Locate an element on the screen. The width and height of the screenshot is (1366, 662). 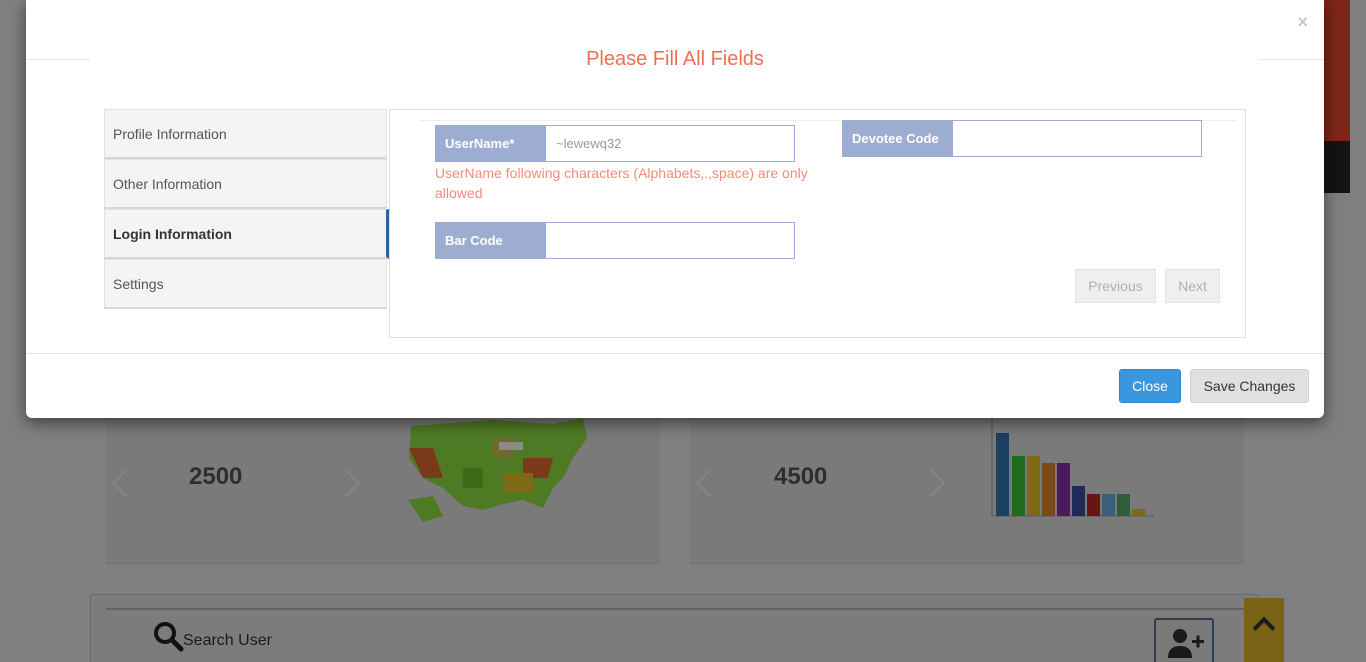
tab-profile-information: Profile Information is located at coordinates (245, 134).